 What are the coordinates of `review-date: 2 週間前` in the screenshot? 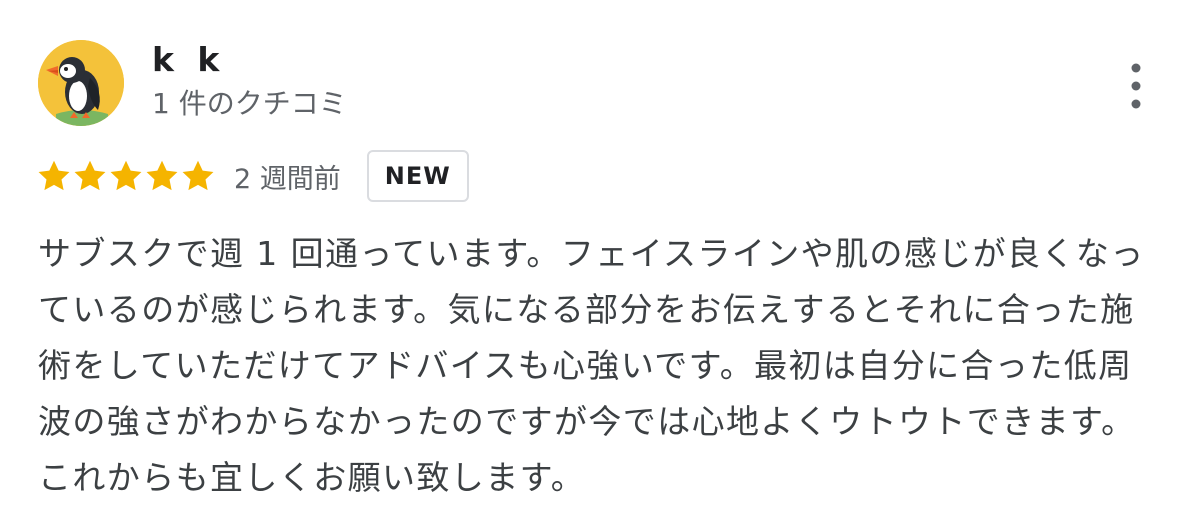 It's located at (287, 179).